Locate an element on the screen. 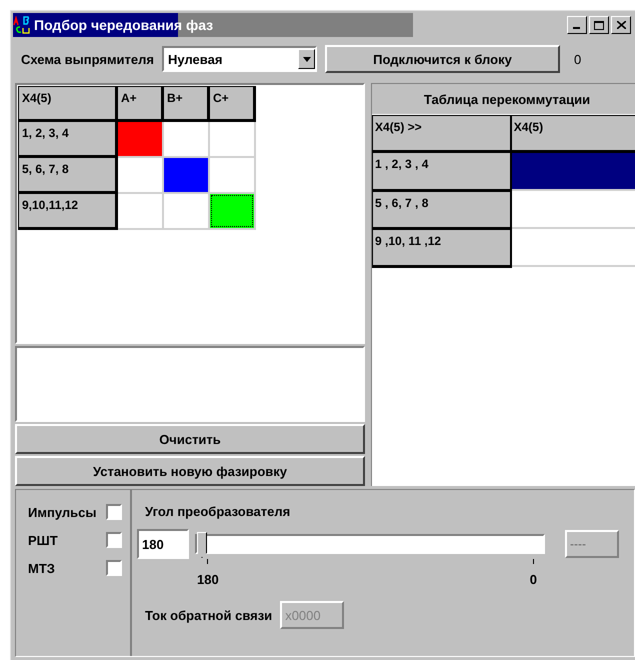  row-header: 5 , 6, 7 , 8 is located at coordinates (441, 209).